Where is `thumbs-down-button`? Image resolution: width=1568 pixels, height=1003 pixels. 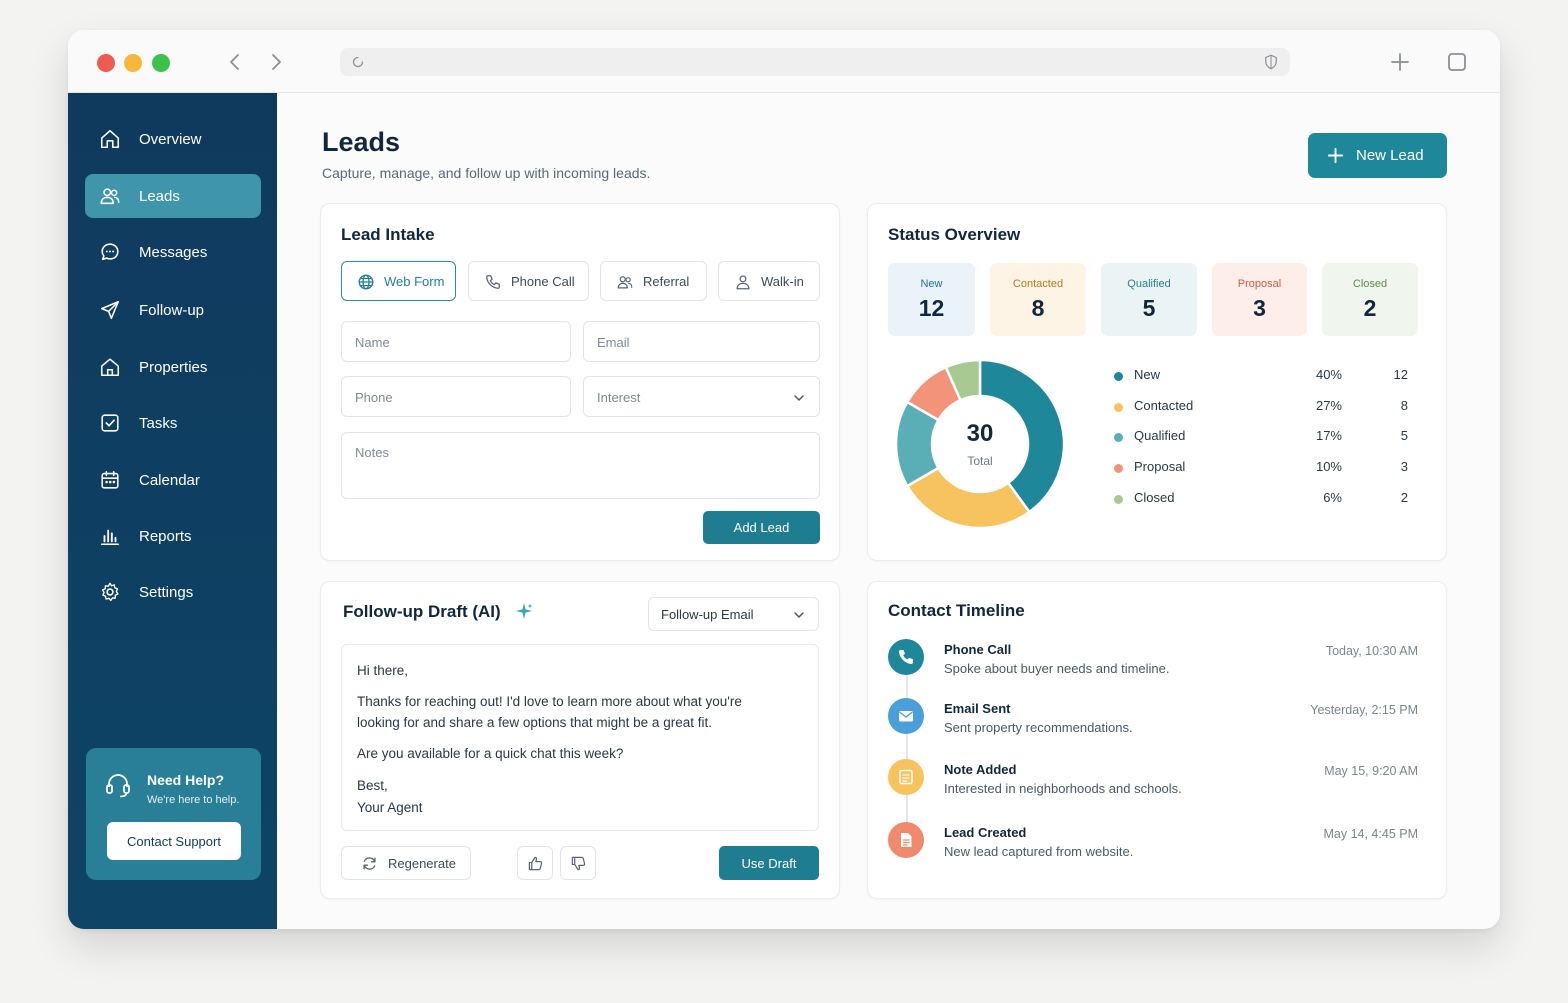
thumbs-down-button is located at coordinates (578, 863).